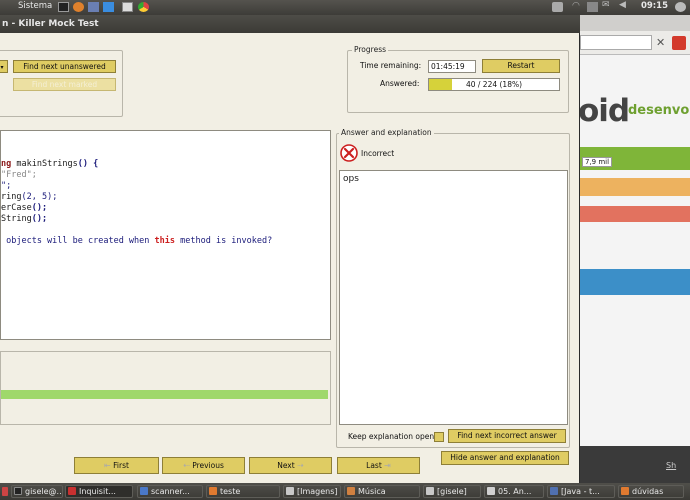  I want to click on scanner-icon, so click(144, 491).